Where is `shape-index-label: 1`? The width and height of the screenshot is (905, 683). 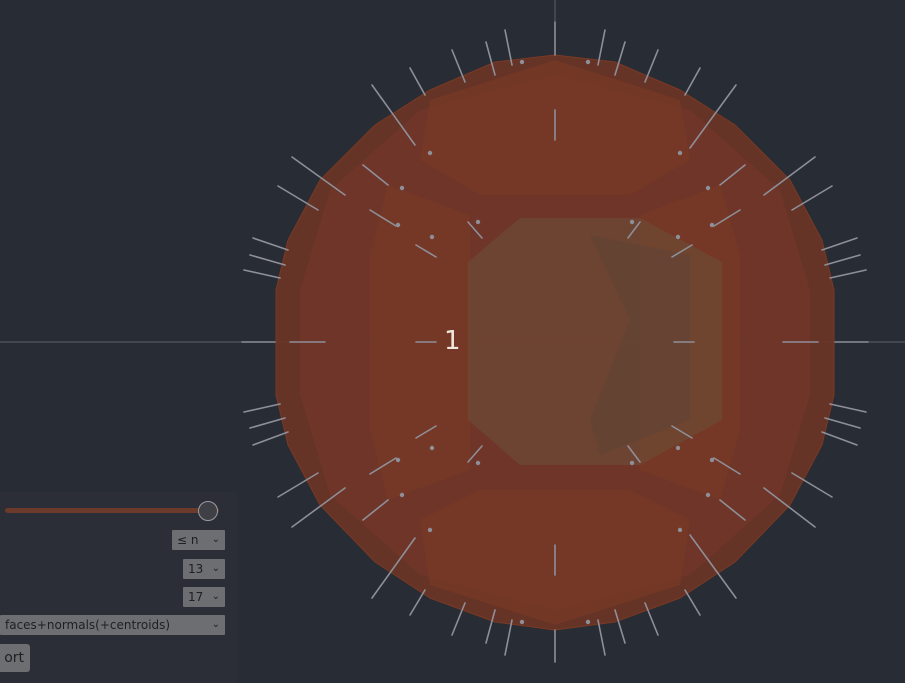
shape-index-label: 1 is located at coordinates (452, 341).